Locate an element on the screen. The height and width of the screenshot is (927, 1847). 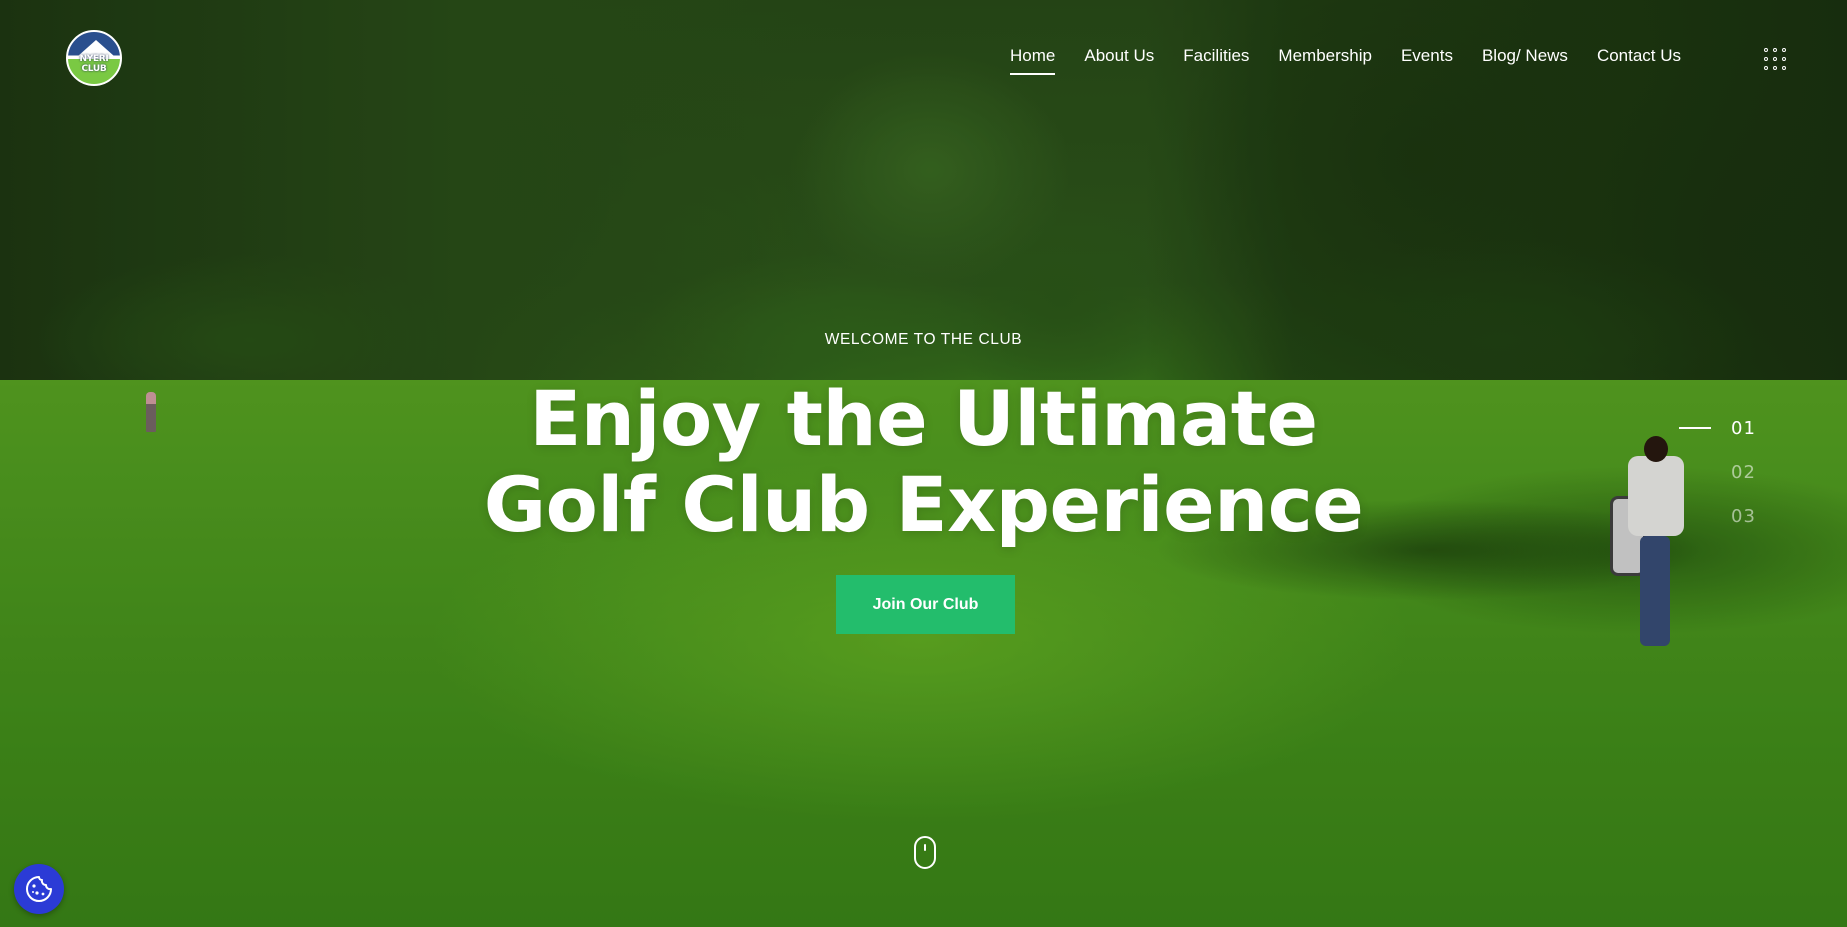
club-logo: NYERI CLUB is located at coordinates (94, 58).